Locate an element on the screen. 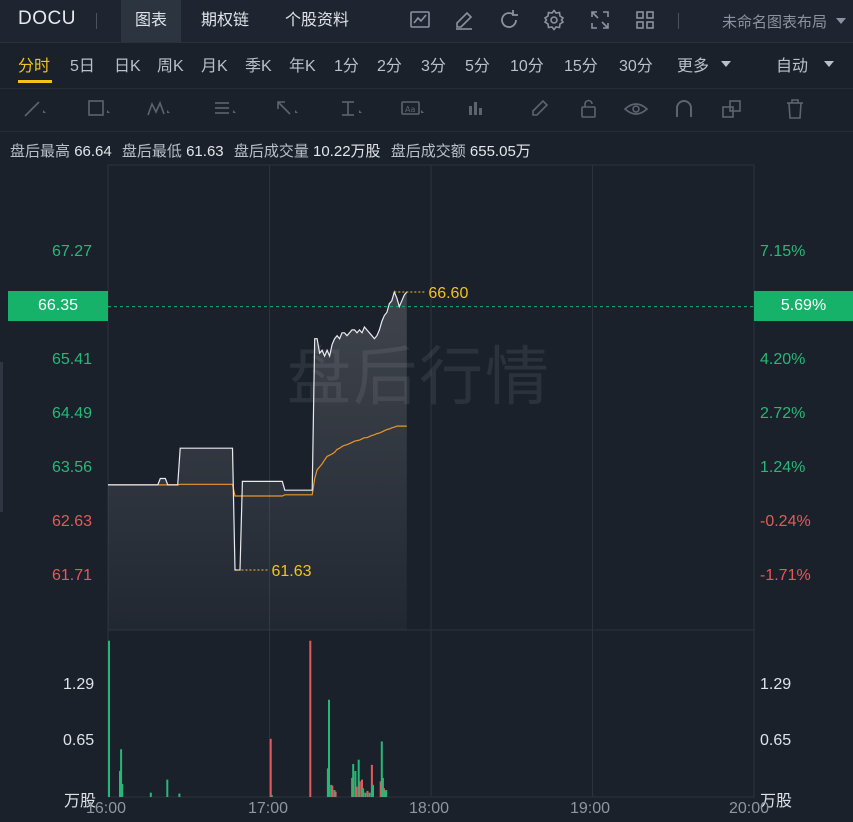 Image resolution: width=853 pixels, height=822 pixels. low-marker-label: 61.63 is located at coordinates (291, 571).